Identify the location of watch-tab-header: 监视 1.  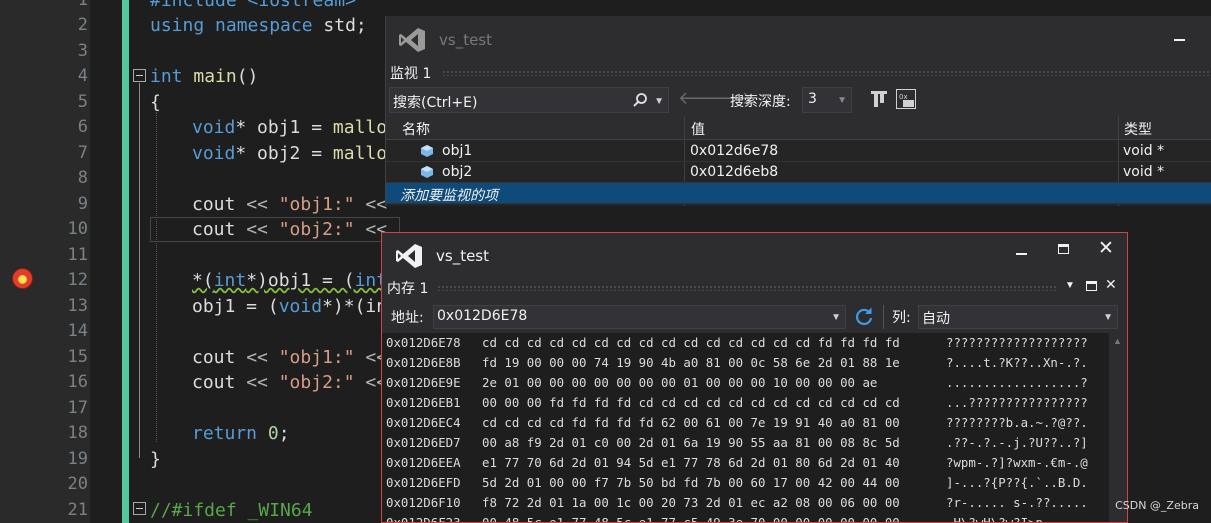
(798, 73).